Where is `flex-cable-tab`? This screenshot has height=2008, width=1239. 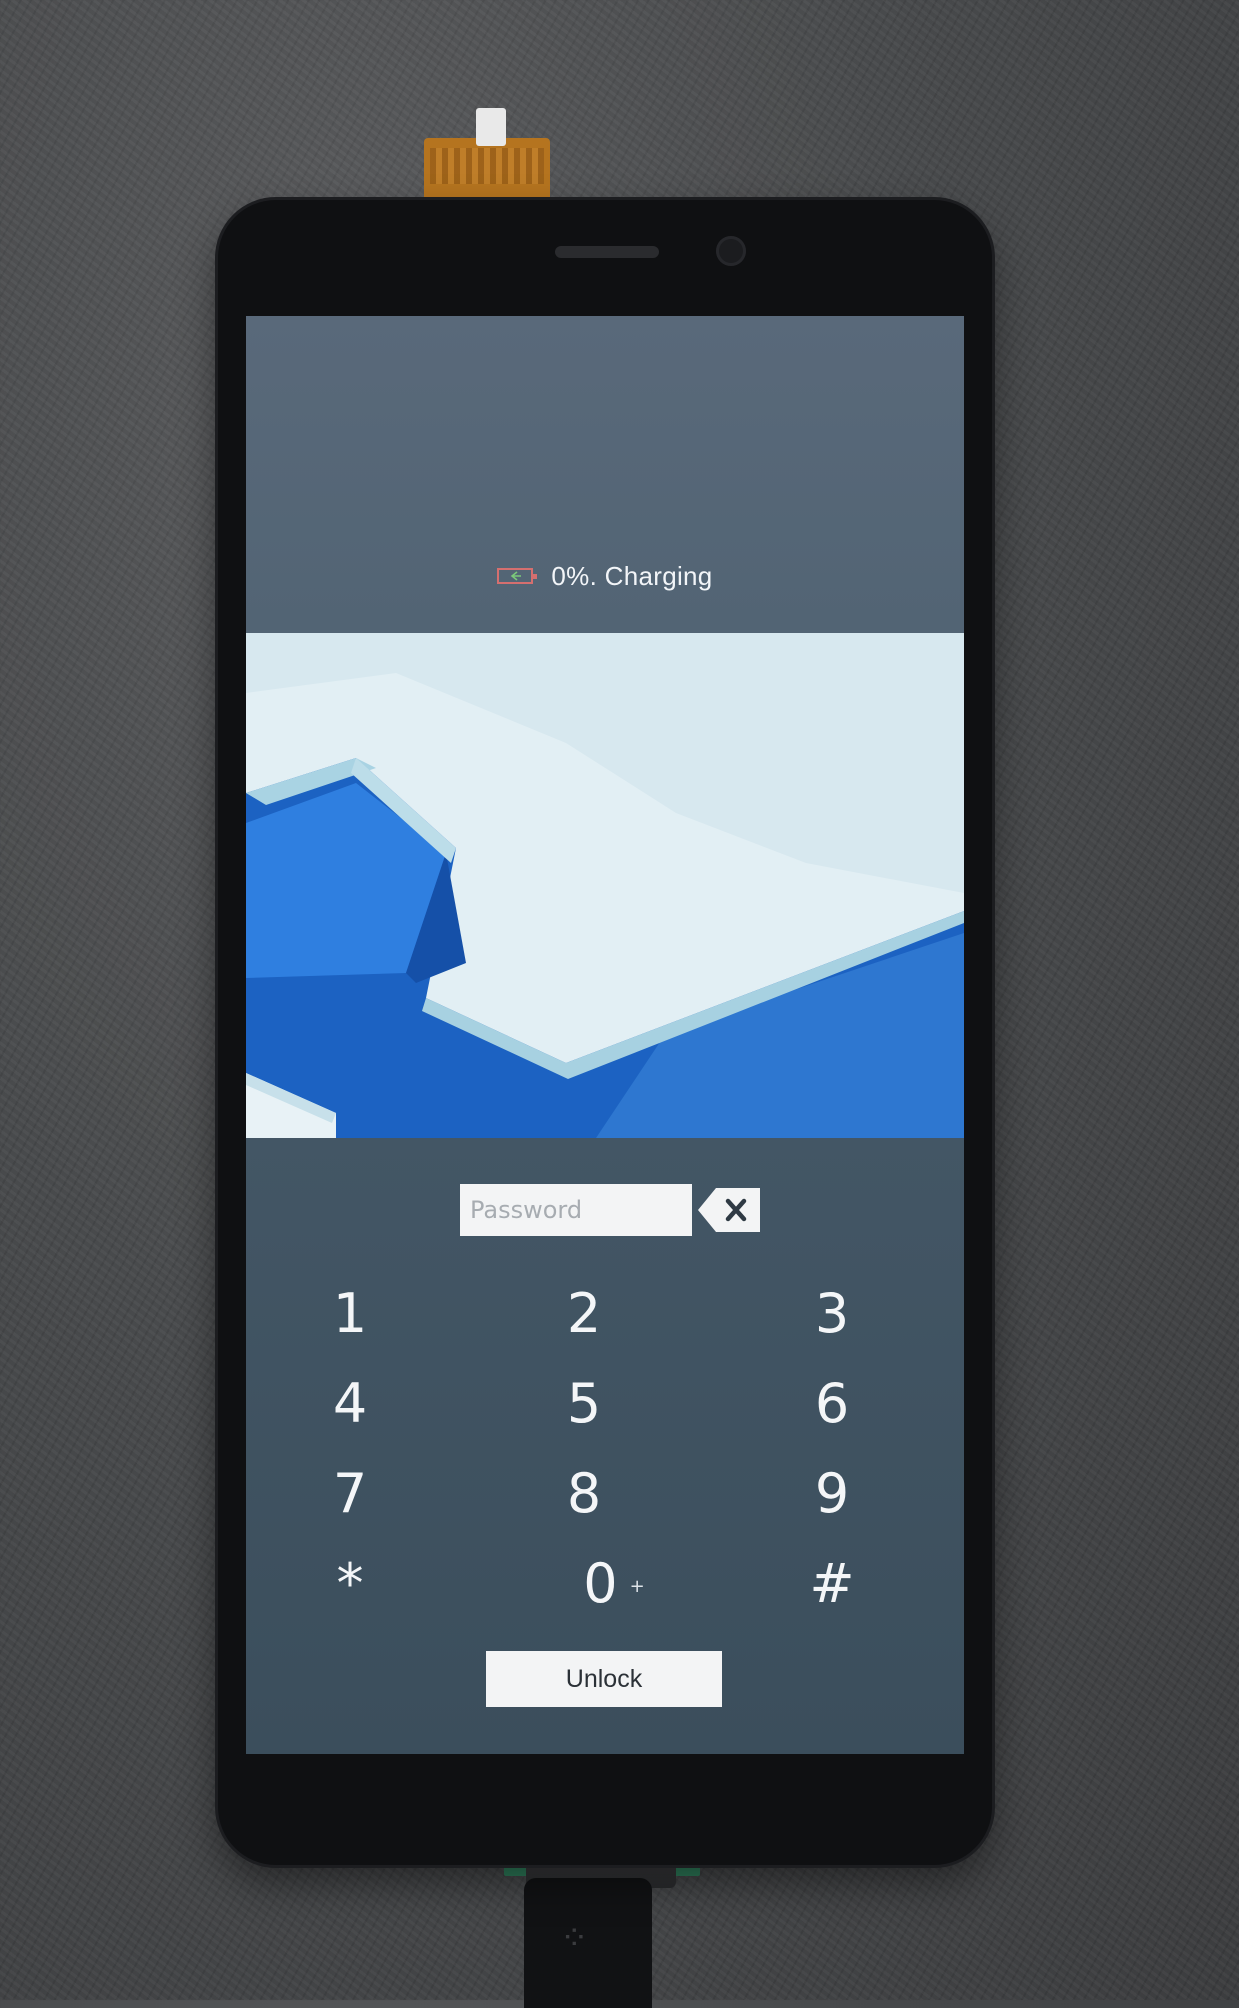
flex-cable-tab is located at coordinates (491, 127).